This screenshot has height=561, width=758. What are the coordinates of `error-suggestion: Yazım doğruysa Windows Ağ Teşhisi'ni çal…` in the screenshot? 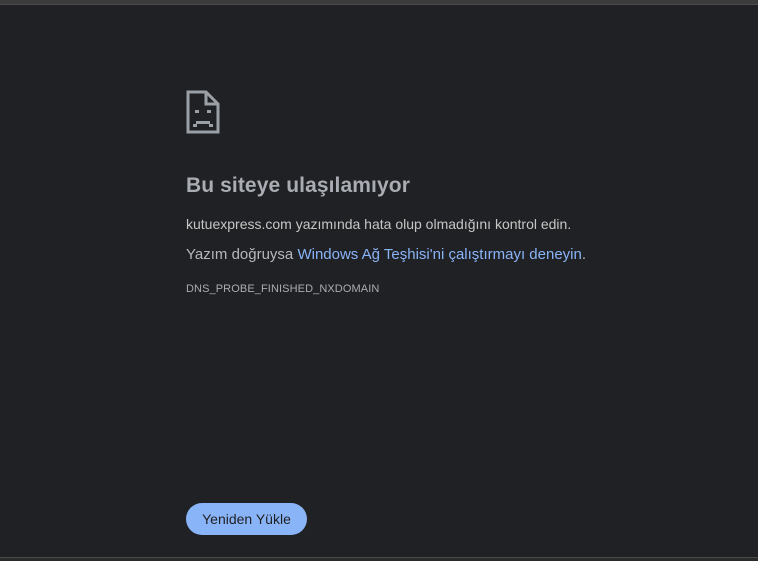 It's located at (456, 254).